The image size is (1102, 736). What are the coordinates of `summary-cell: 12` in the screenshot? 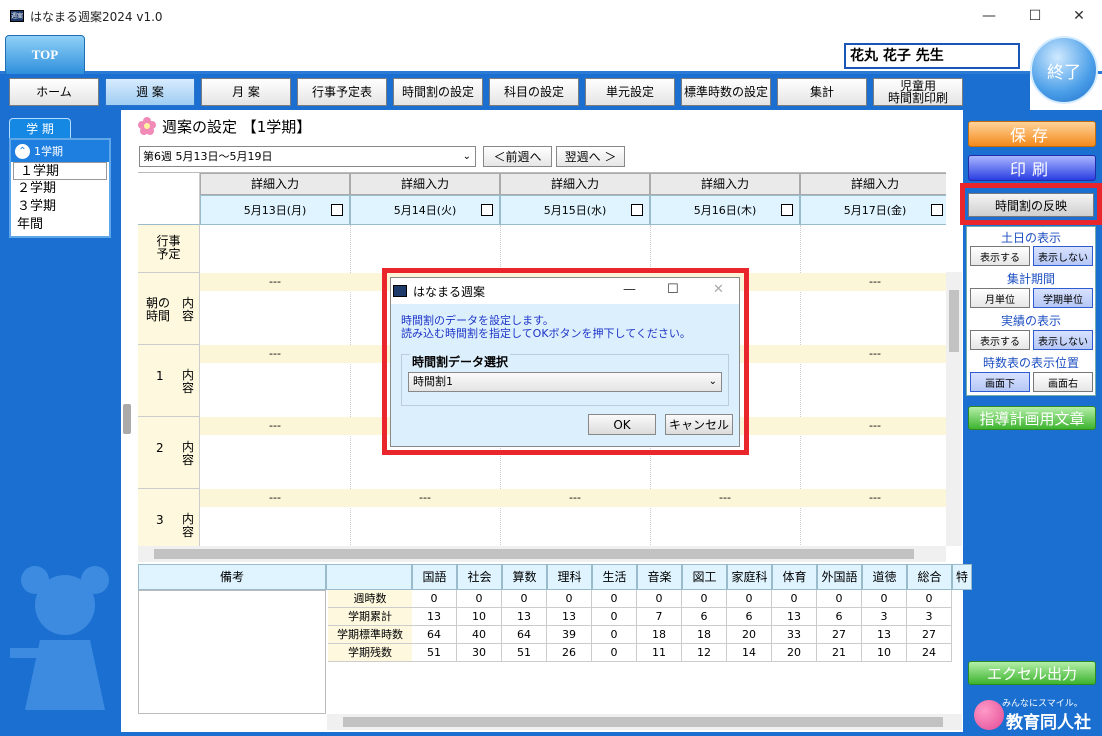 It's located at (704, 653).